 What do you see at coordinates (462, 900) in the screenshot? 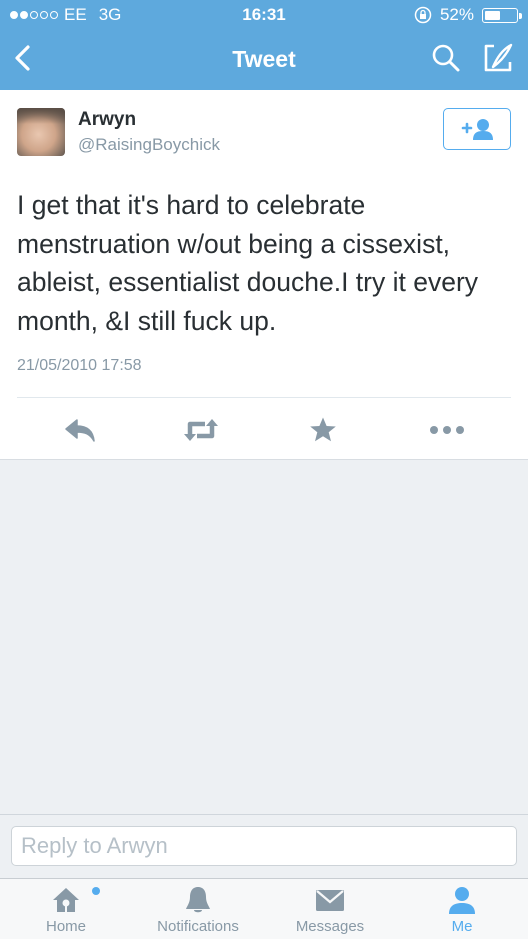
I see `person-icon` at bounding box center [462, 900].